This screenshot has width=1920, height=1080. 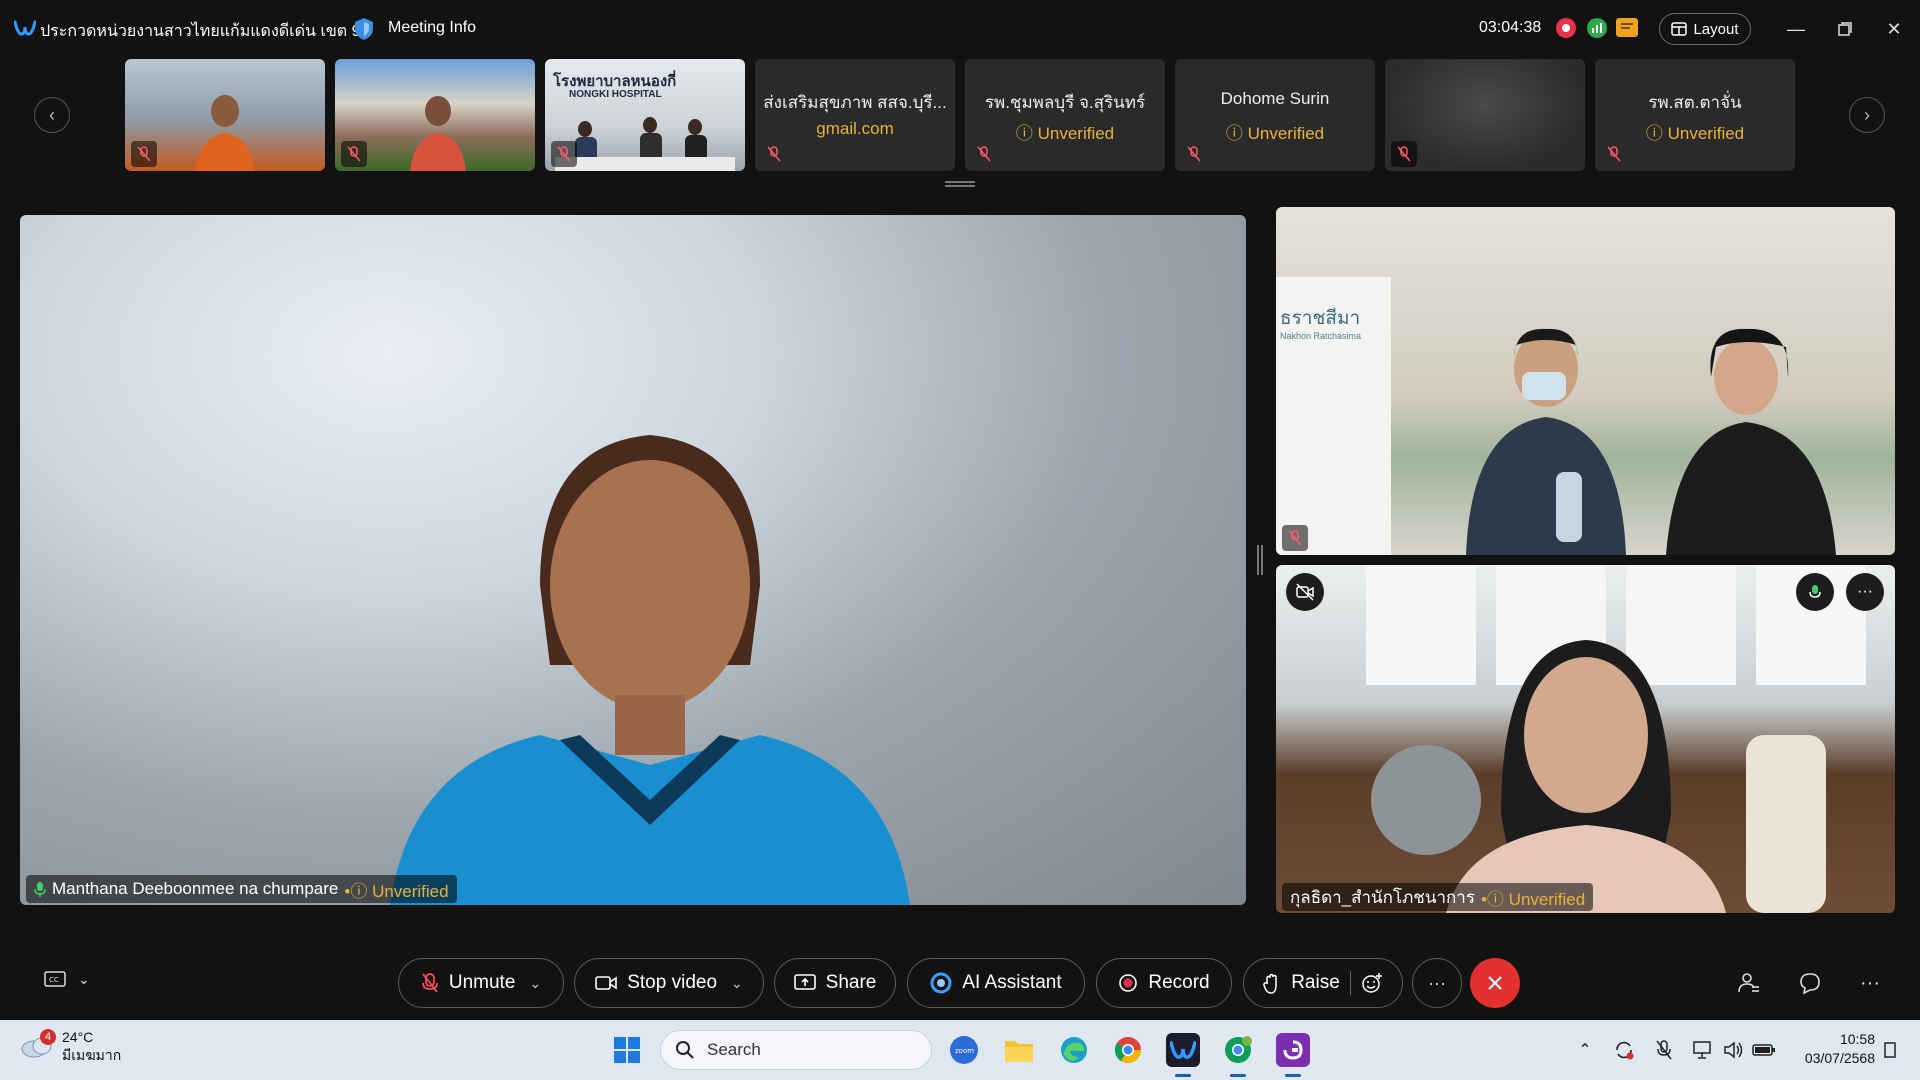 I want to click on captions-button: CC ⌄, so click(x=67, y=979).